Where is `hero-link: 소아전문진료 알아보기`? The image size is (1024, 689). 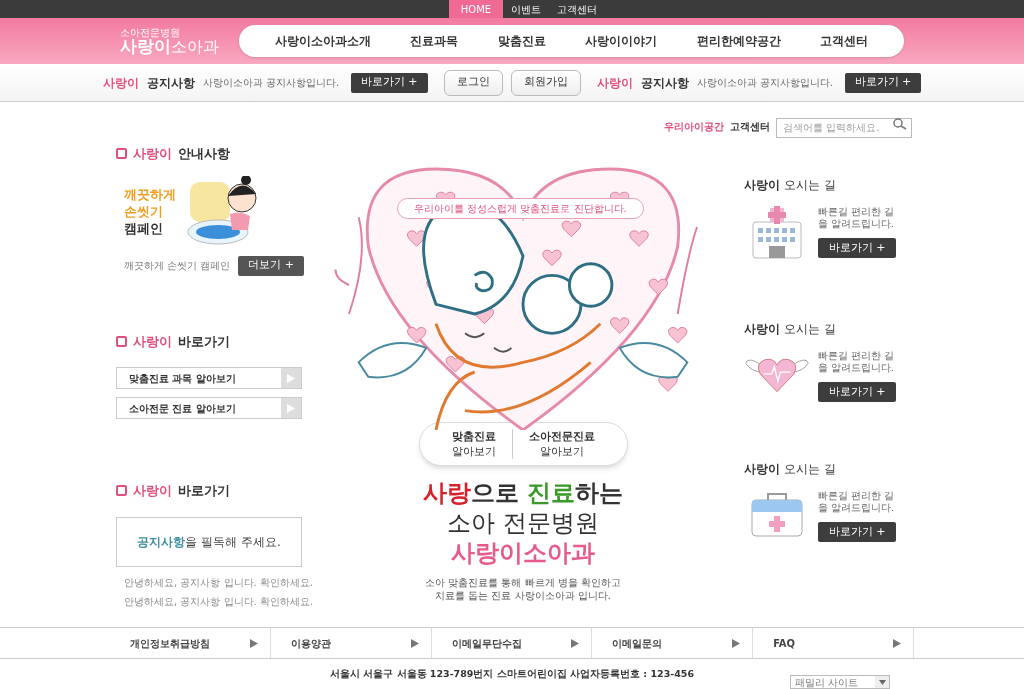 hero-link: 소아전문진료 알아보기 is located at coordinates (561, 444).